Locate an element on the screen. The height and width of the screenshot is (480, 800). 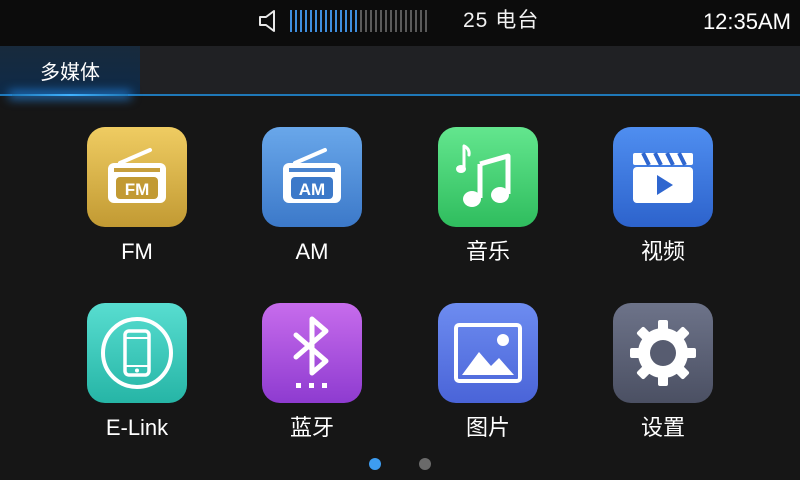
app-elink: E-Link is located at coordinates (137, 378).